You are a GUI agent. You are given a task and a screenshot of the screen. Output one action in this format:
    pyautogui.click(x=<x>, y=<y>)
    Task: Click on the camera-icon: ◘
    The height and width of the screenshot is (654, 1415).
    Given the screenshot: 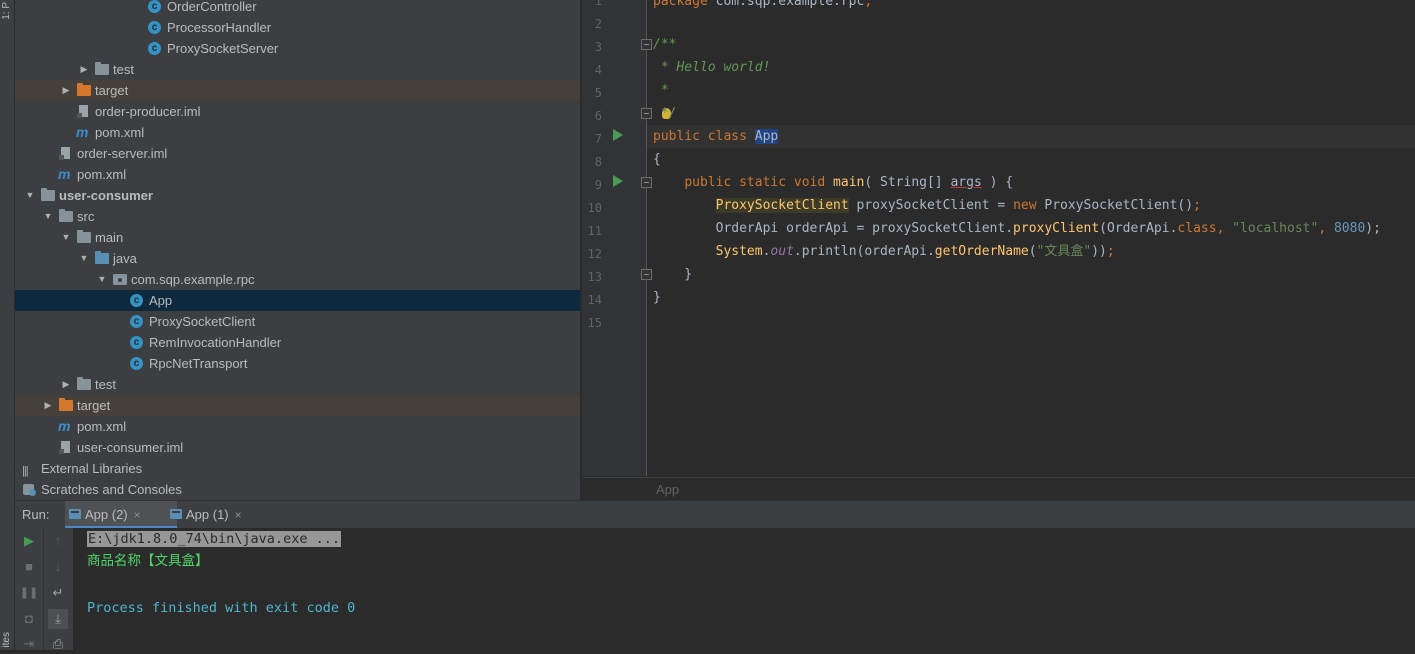 What is the action you would take?
    pyautogui.click(x=29, y=619)
    